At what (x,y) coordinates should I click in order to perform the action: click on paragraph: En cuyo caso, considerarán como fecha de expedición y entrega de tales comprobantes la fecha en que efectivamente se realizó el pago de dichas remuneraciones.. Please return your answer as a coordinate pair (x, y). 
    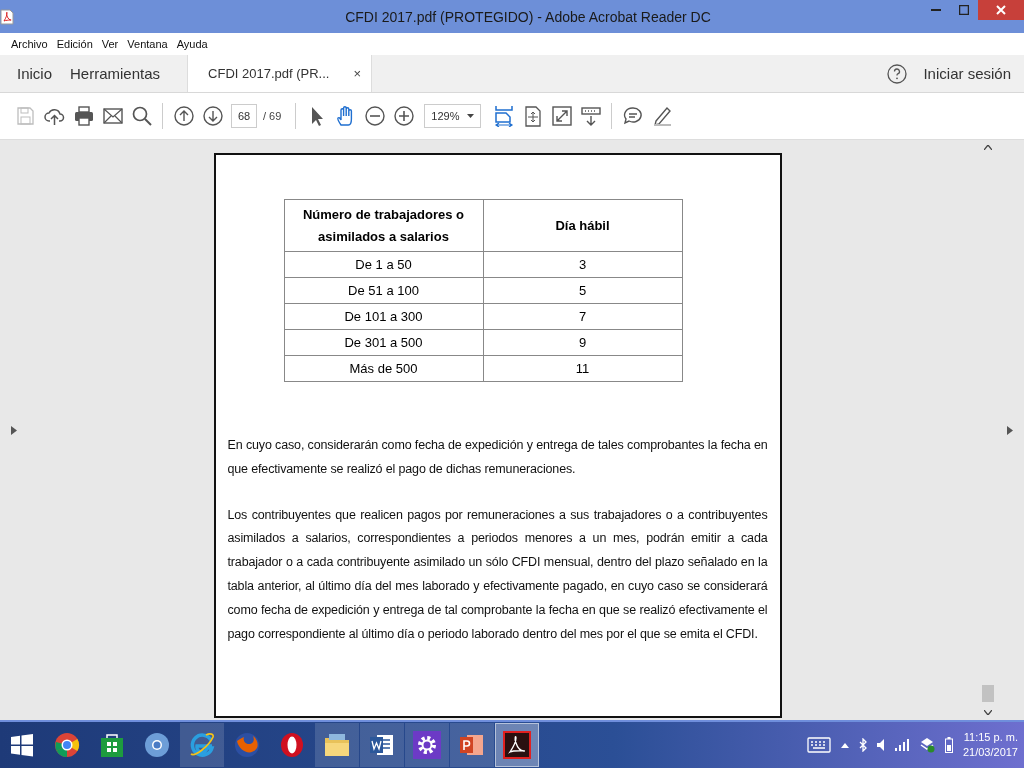
    Looking at the image, I should click on (497, 457).